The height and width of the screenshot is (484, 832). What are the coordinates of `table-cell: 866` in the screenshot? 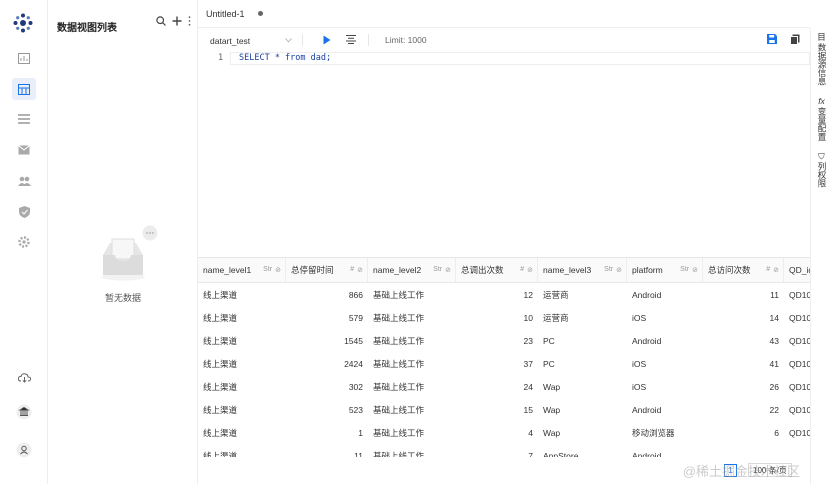 It's located at (355, 294).